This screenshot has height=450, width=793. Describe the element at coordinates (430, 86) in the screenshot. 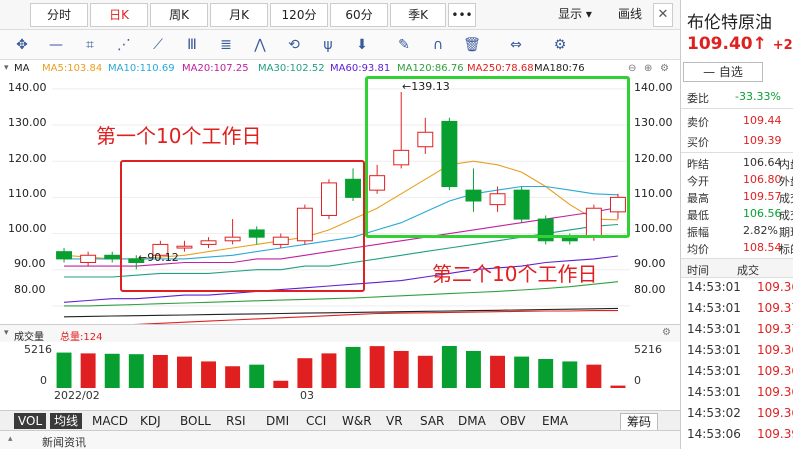

I see `high-price-label: 139.13` at that location.